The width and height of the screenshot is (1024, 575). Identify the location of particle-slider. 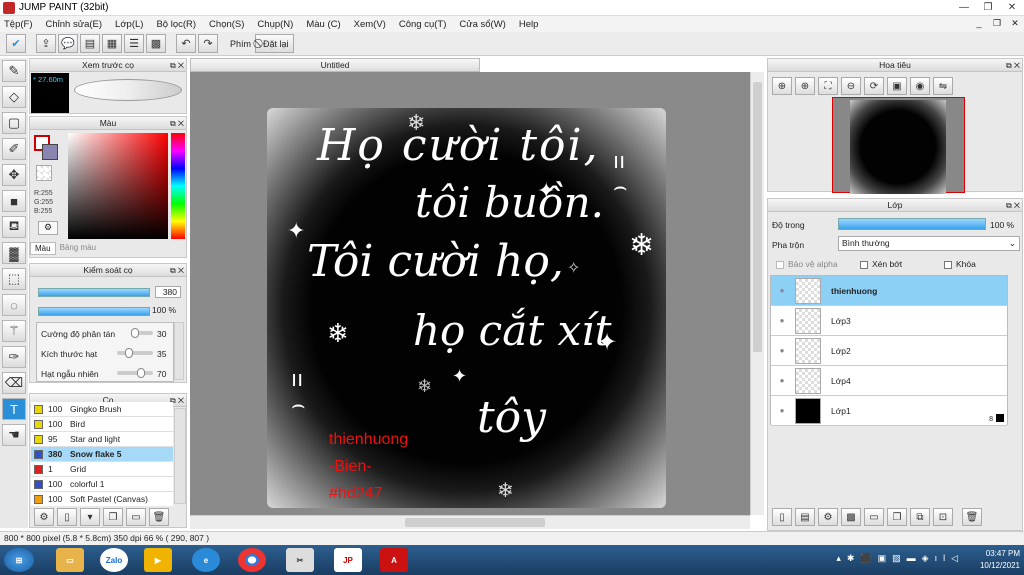
(135, 353).